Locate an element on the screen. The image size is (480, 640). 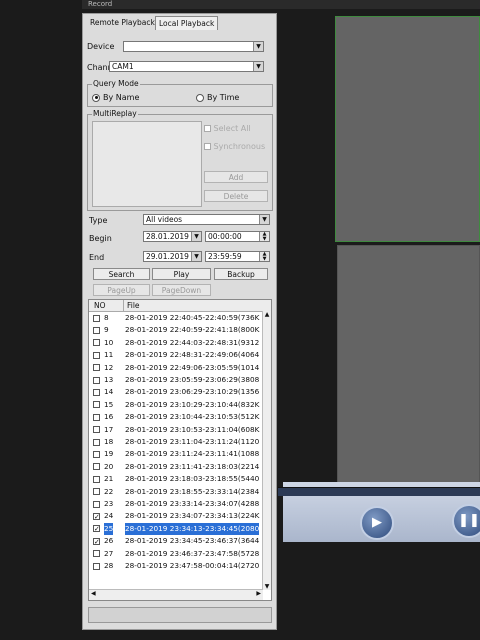
scroll-right-icon: ▶ is located at coordinates (258, 593).